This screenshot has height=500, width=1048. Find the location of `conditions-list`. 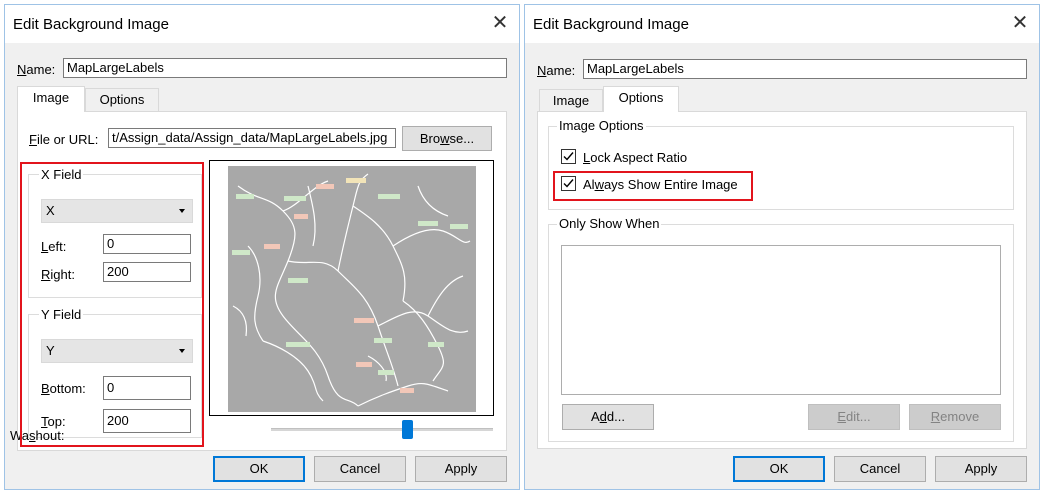

conditions-list is located at coordinates (781, 320).